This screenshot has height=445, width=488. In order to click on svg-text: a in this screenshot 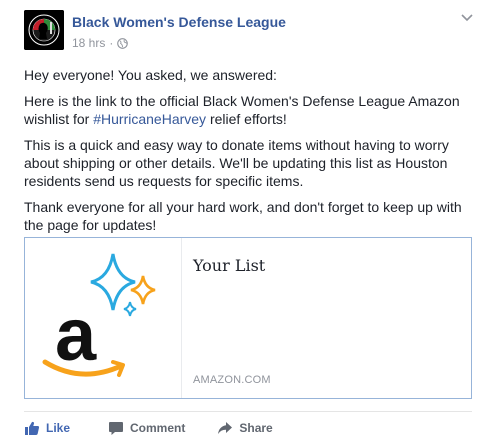, I will do `click(76, 334)`.